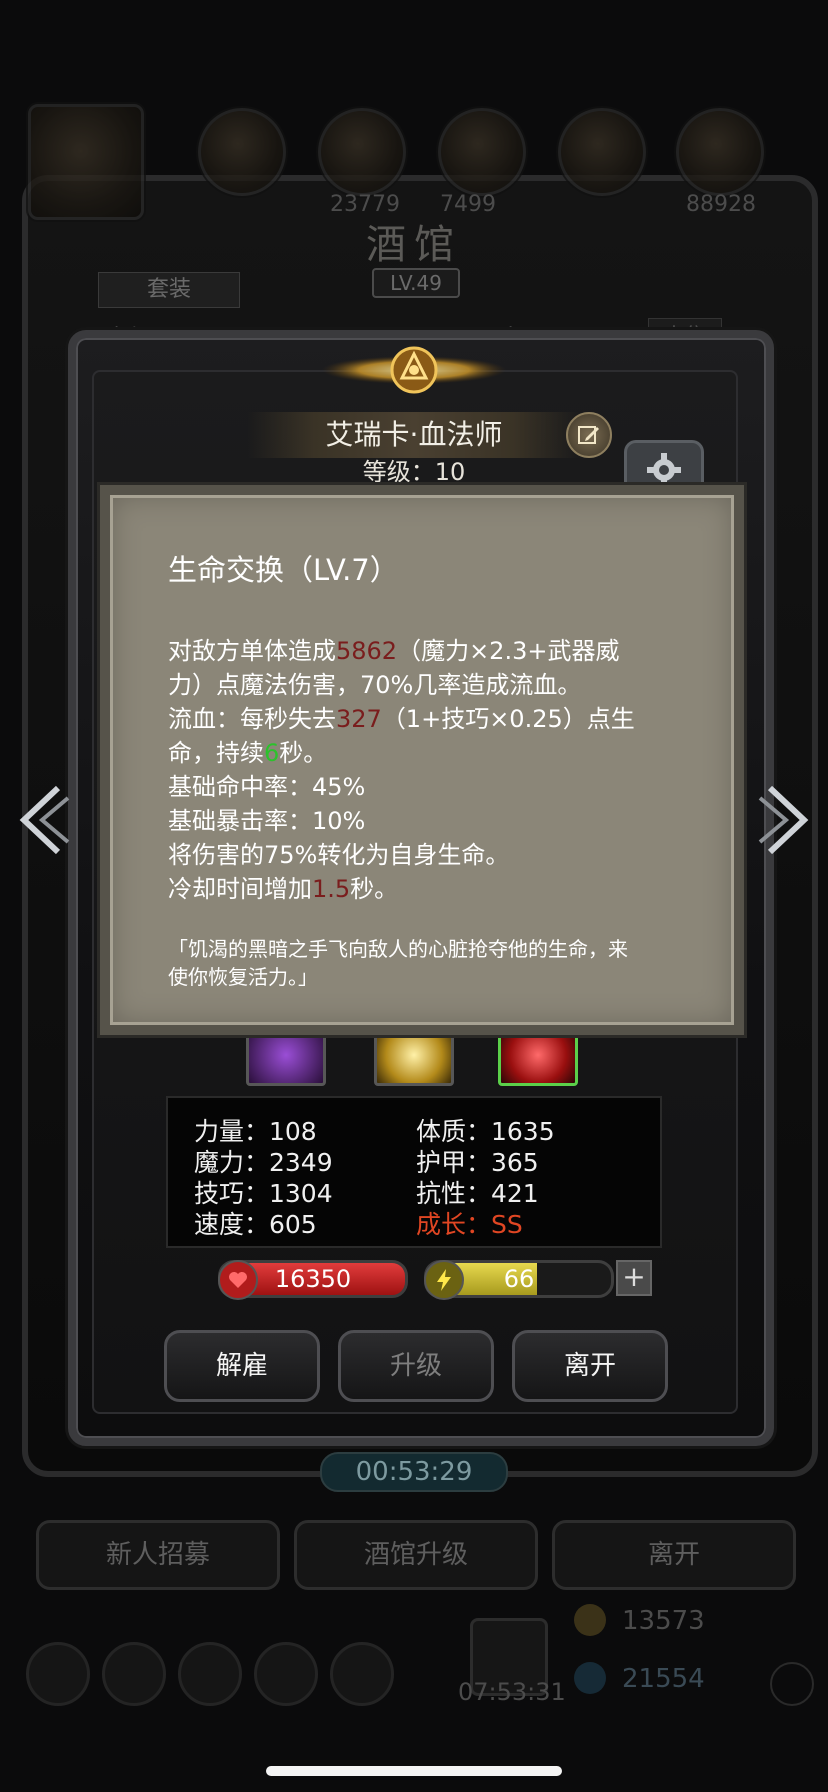 The width and height of the screenshot is (828, 1792). What do you see at coordinates (590, 1366) in the screenshot?
I see `leave-button: 离开` at bounding box center [590, 1366].